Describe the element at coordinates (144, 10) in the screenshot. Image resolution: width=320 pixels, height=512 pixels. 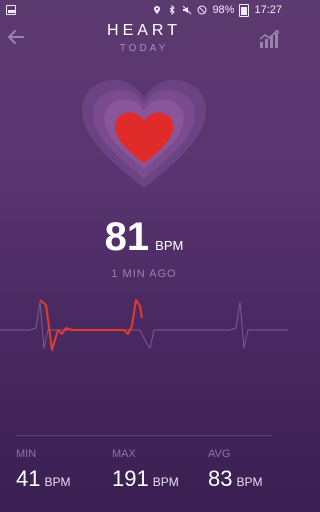
I see `status-bar: 98% 17:27` at that location.